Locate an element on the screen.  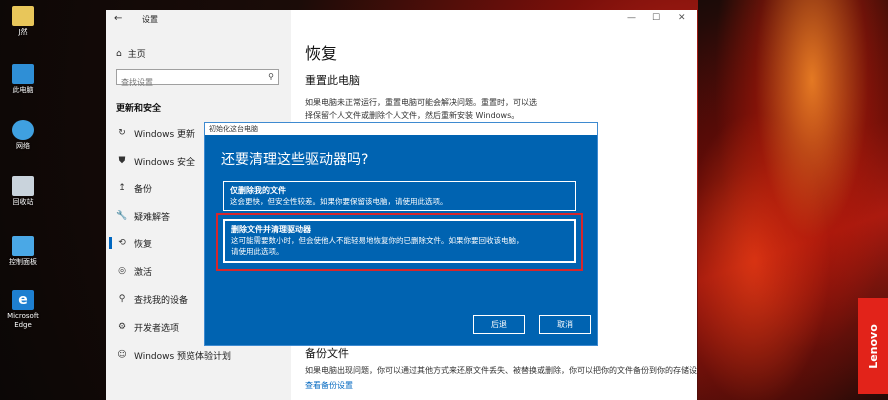
sidebar-item-insider: ☺ Windows 预览体验计划 is located at coordinates (198, 355).